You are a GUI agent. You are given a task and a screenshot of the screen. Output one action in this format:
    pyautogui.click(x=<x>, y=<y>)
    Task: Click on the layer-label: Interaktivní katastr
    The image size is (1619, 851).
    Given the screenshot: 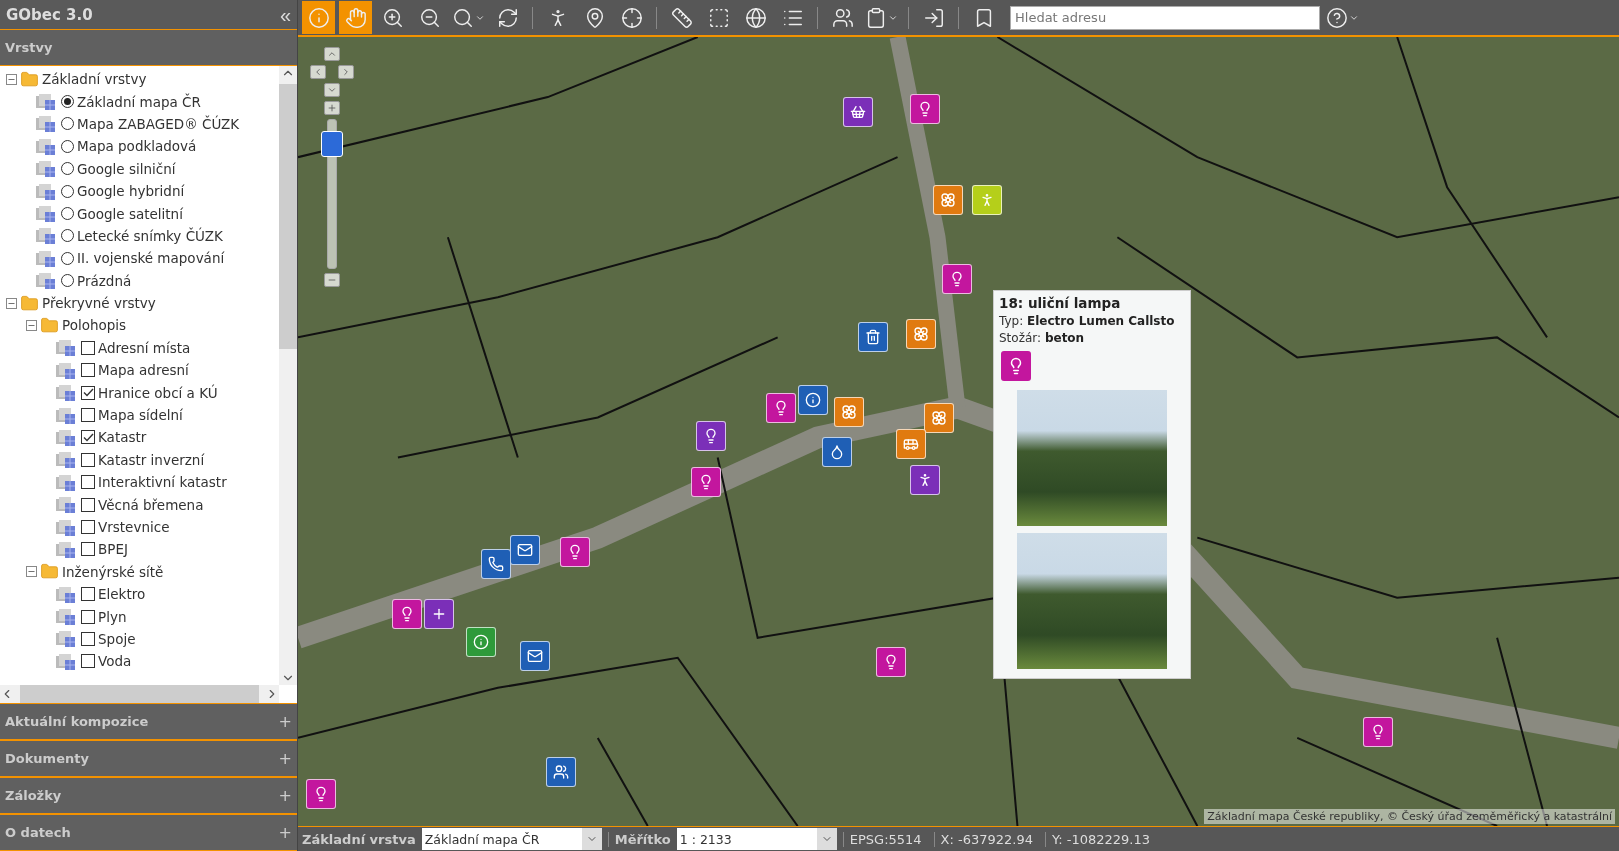 What is the action you would take?
    pyautogui.click(x=162, y=482)
    